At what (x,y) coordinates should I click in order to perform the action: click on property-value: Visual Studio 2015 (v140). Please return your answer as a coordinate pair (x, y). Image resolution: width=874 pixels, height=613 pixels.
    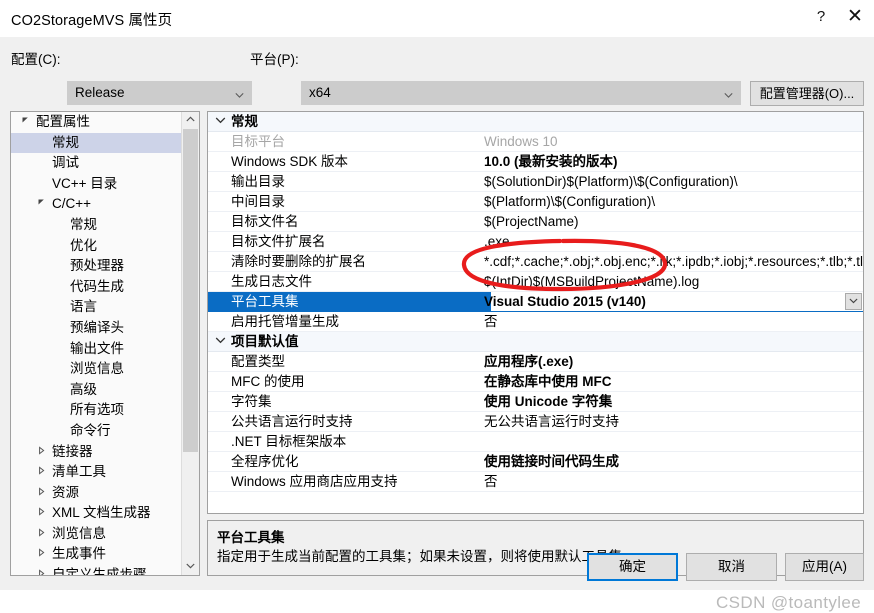
    Looking at the image, I should click on (673, 301).